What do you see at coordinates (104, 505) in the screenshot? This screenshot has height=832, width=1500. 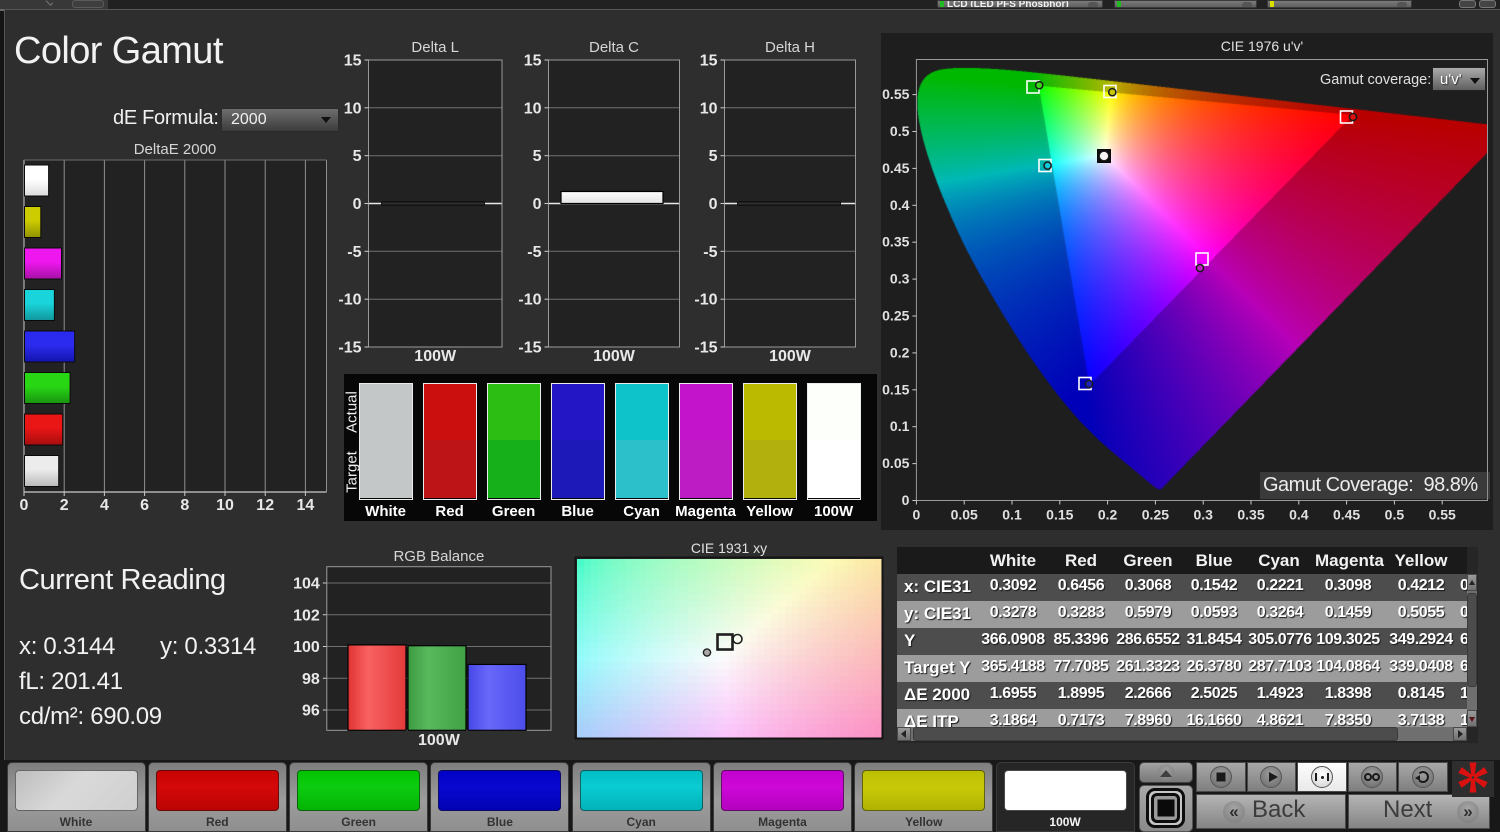 I see `svg-text: 4` at bounding box center [104, 505].